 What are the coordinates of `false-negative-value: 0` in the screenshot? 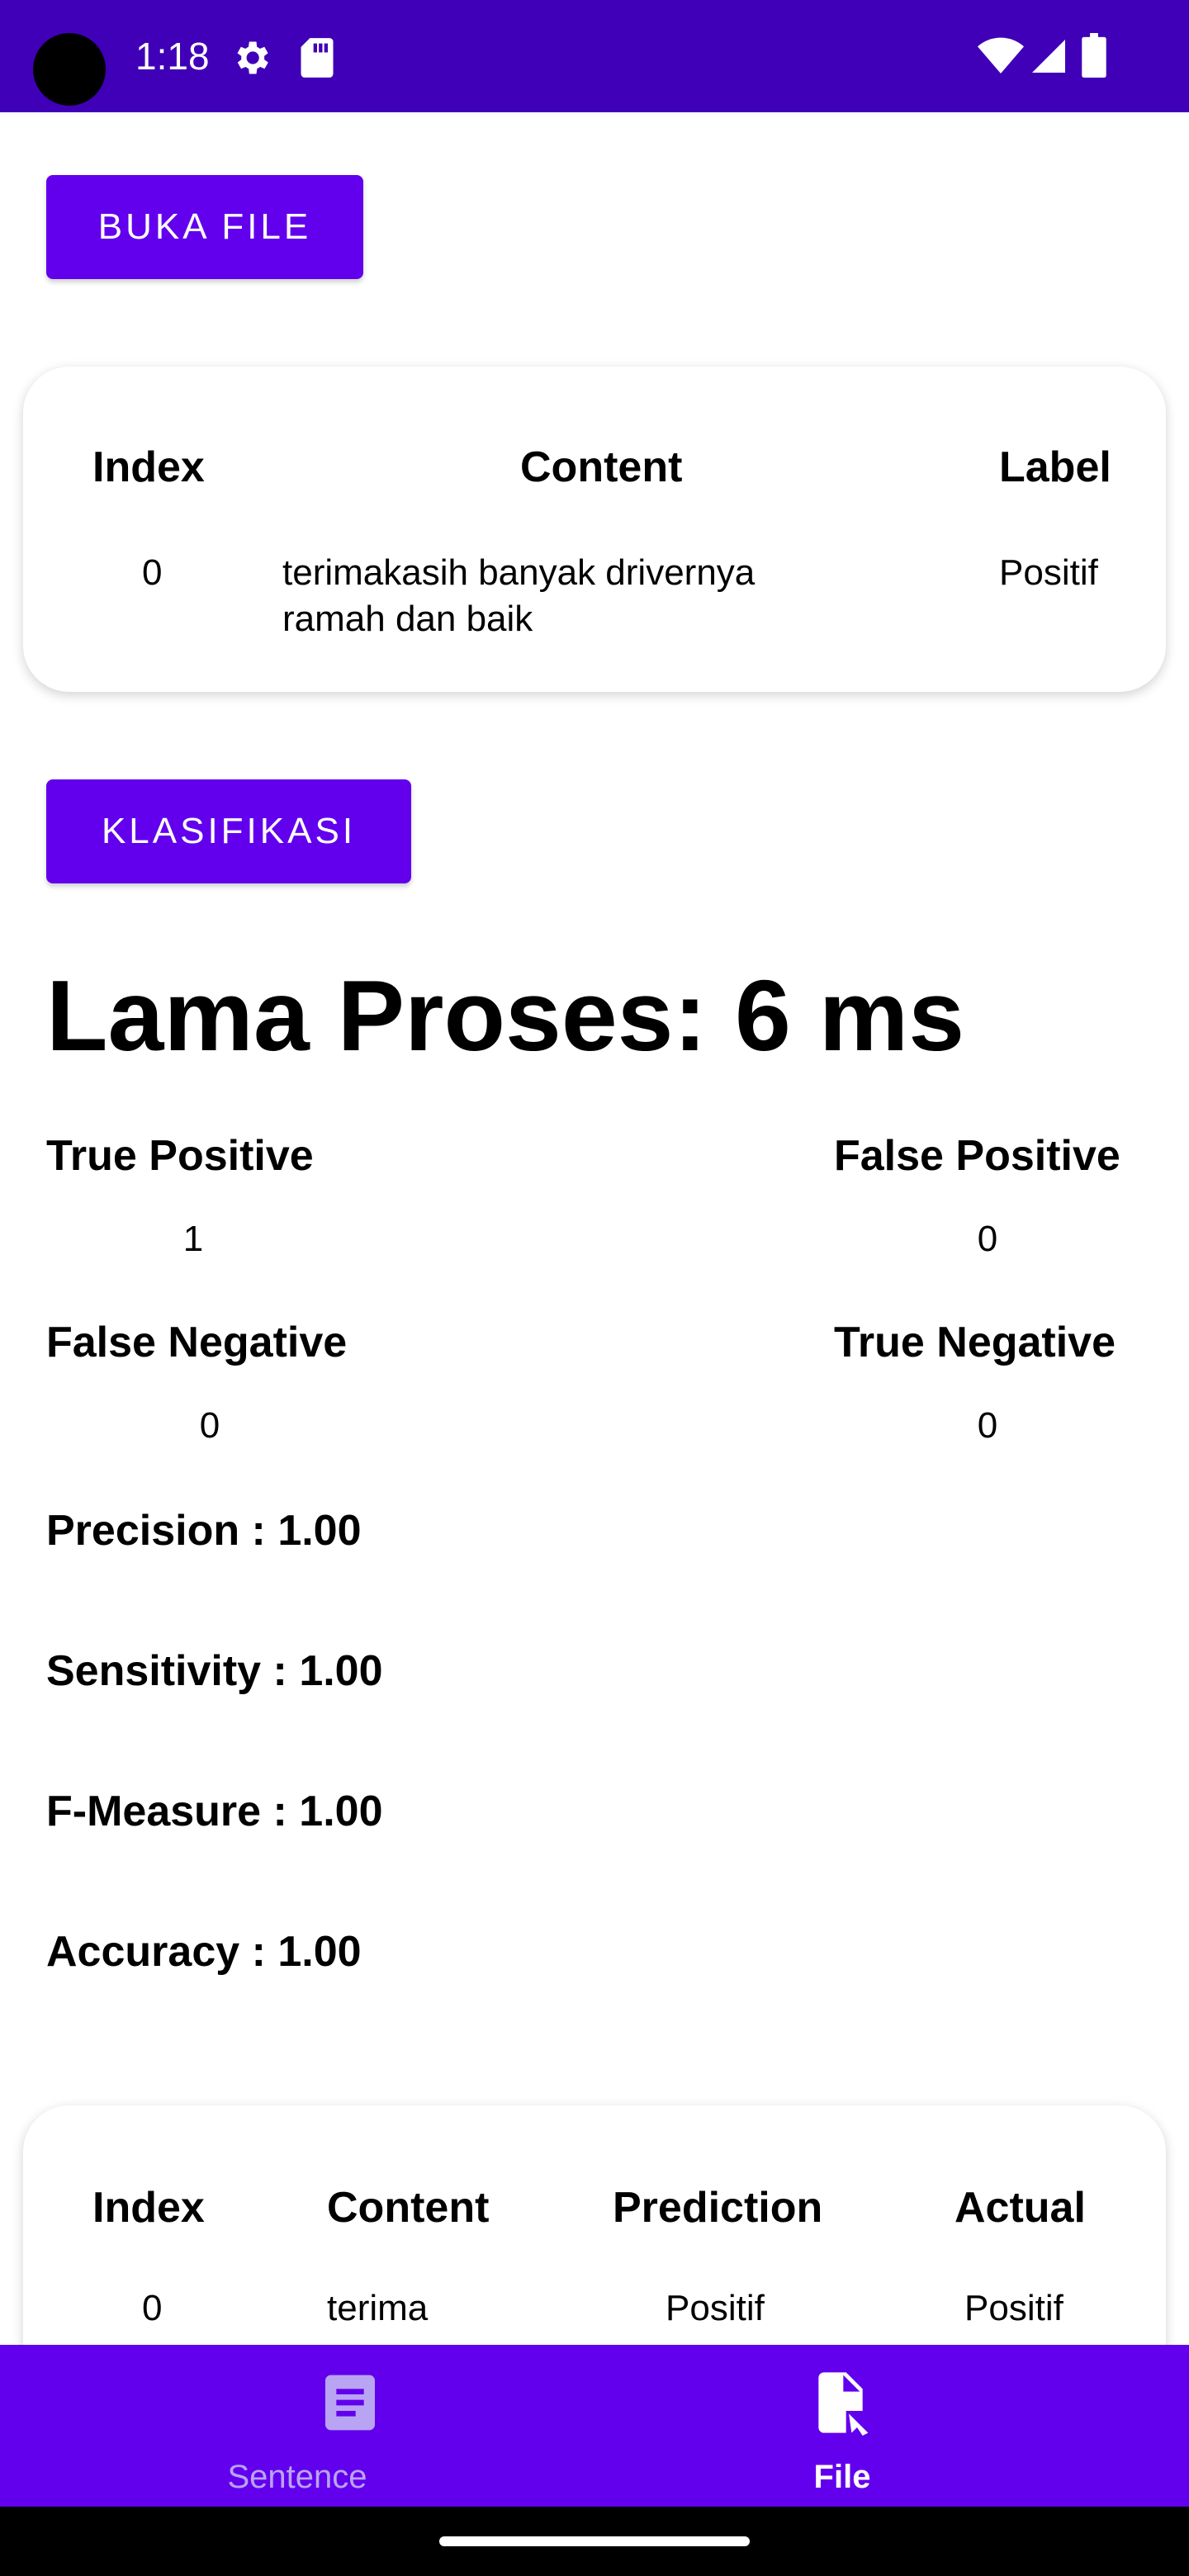 It's located at (209, 1425).